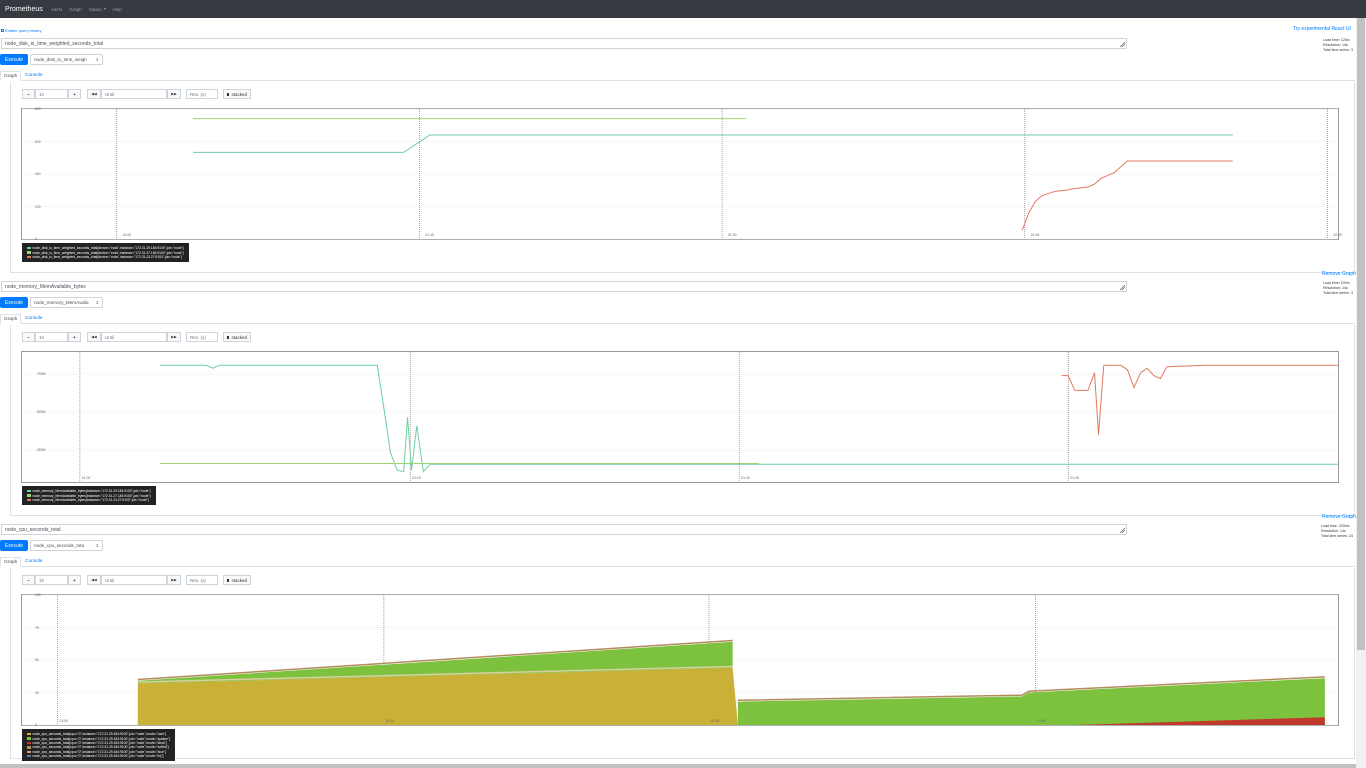 Image resolution: width=1366 pixels, height=768 pixels. Describe the element at coordinates (75, 9) in the screenshot. I see `nav-graph: Graph` at that location.